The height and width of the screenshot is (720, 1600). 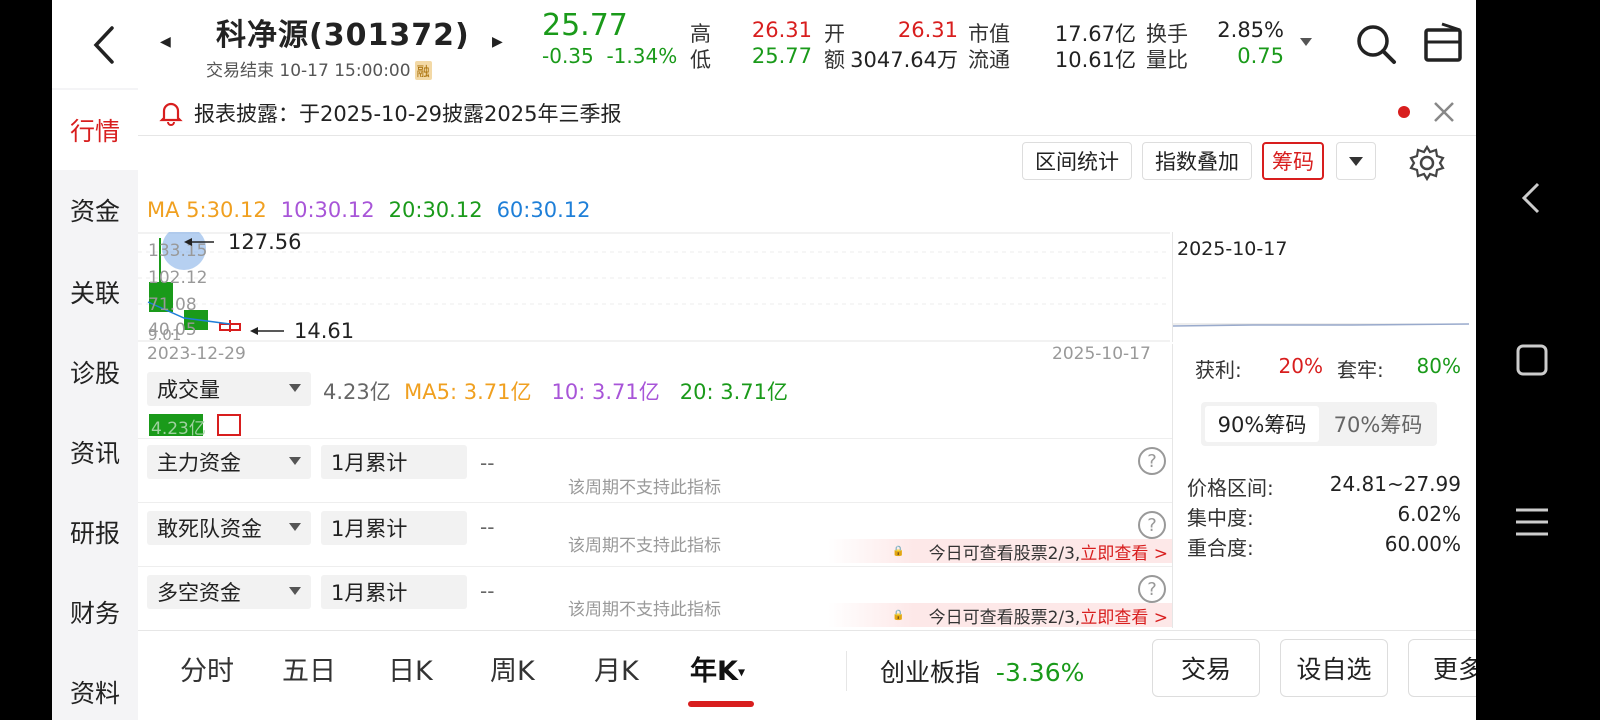 What do you see at coordinates (207, 668) in the screenshot?
I see `period-intraday: 分时` at bounding box center [207, 668].